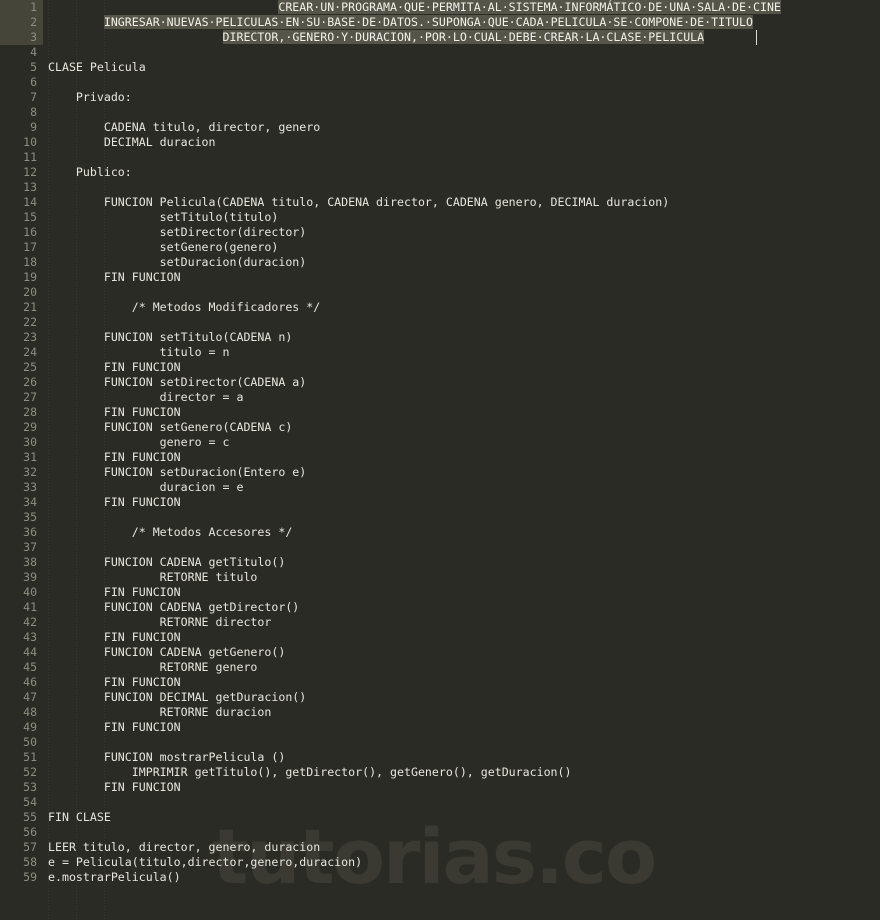 This screenshot has width=880, height=920. What do you see at coordinates (167, 562) in the screenshot?
I see `code-line: FUNCION CADENA getTitulo()` at bounding box center [167, 562].